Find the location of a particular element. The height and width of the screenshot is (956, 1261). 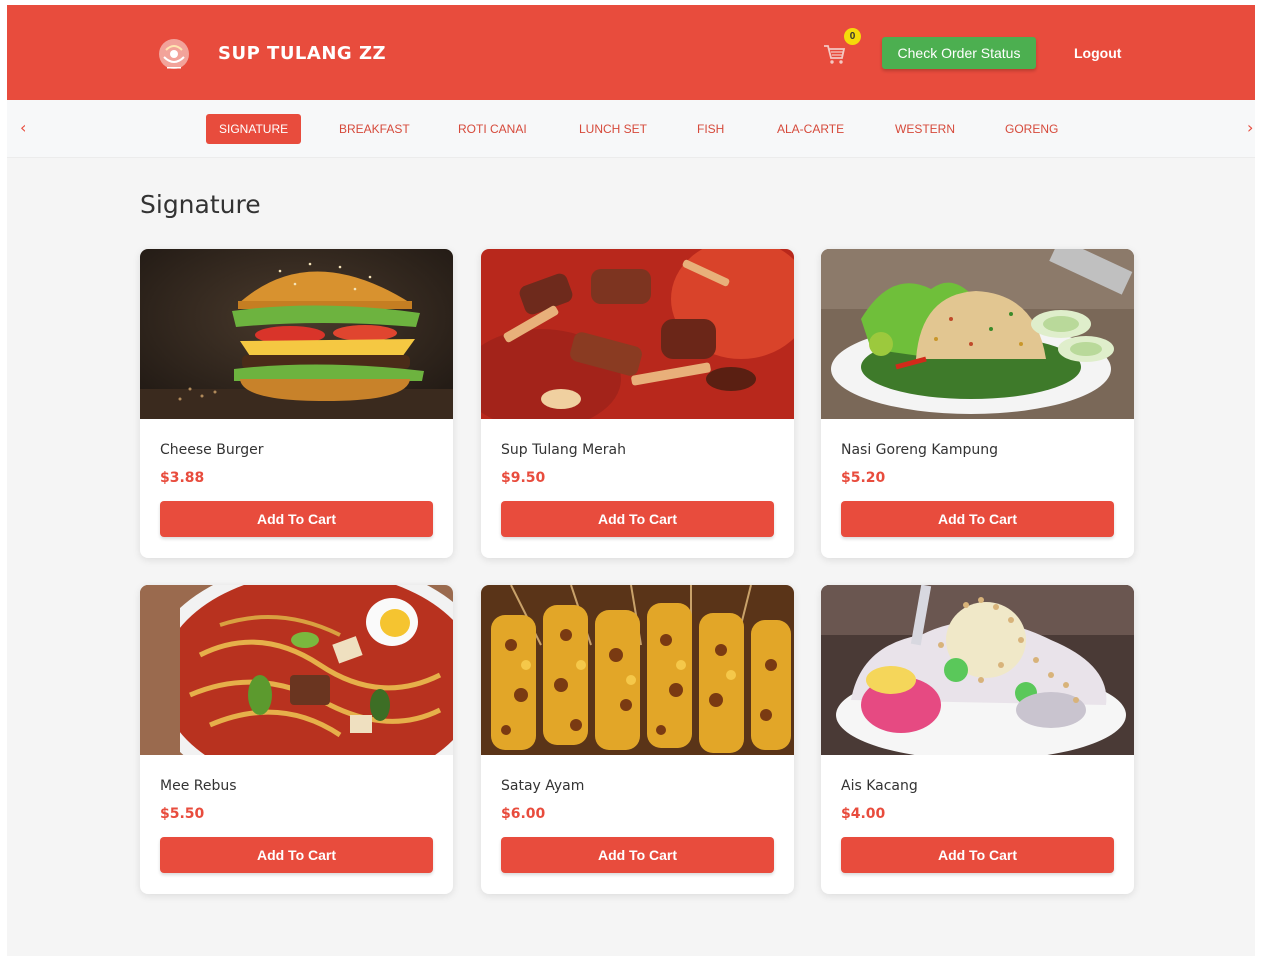

menu-item-card: Sup Tulang Merah $9.50 Add To Cart is located at coordinates (637, 403).